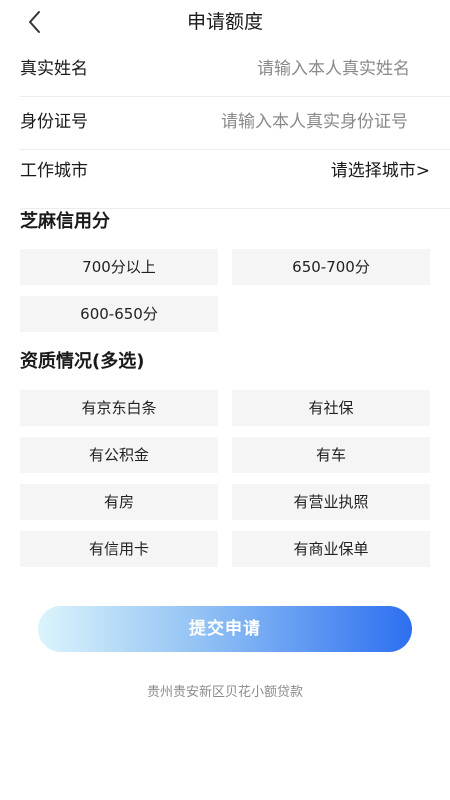 The height and width of the screenshot is (800, 450). Describe the element at coordinates (331, 502) in the screenshot. I see `qualification-option-6: 有营业执照` at that location.